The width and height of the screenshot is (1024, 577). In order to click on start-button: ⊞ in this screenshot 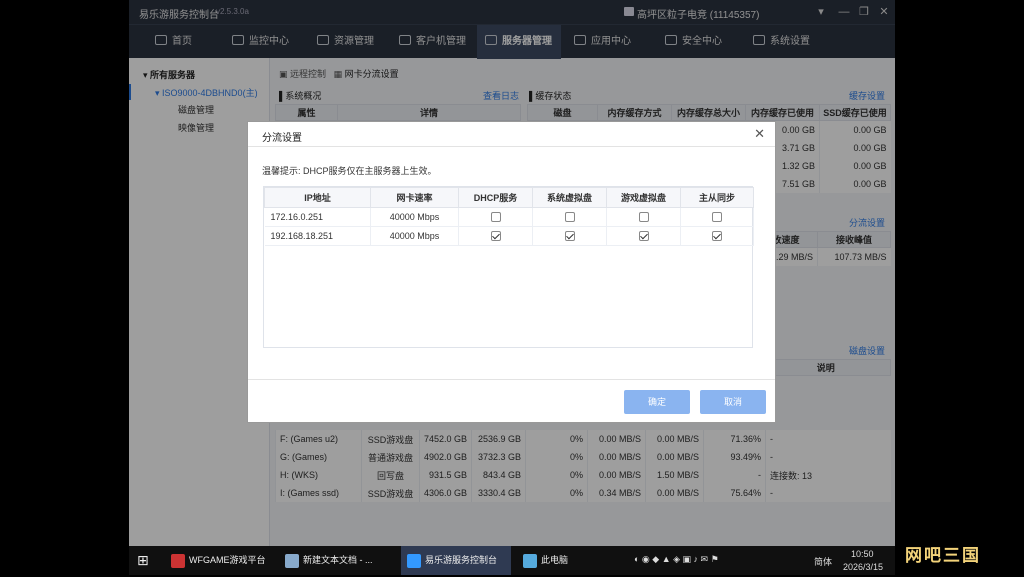, I will do `click(149, 560)`.